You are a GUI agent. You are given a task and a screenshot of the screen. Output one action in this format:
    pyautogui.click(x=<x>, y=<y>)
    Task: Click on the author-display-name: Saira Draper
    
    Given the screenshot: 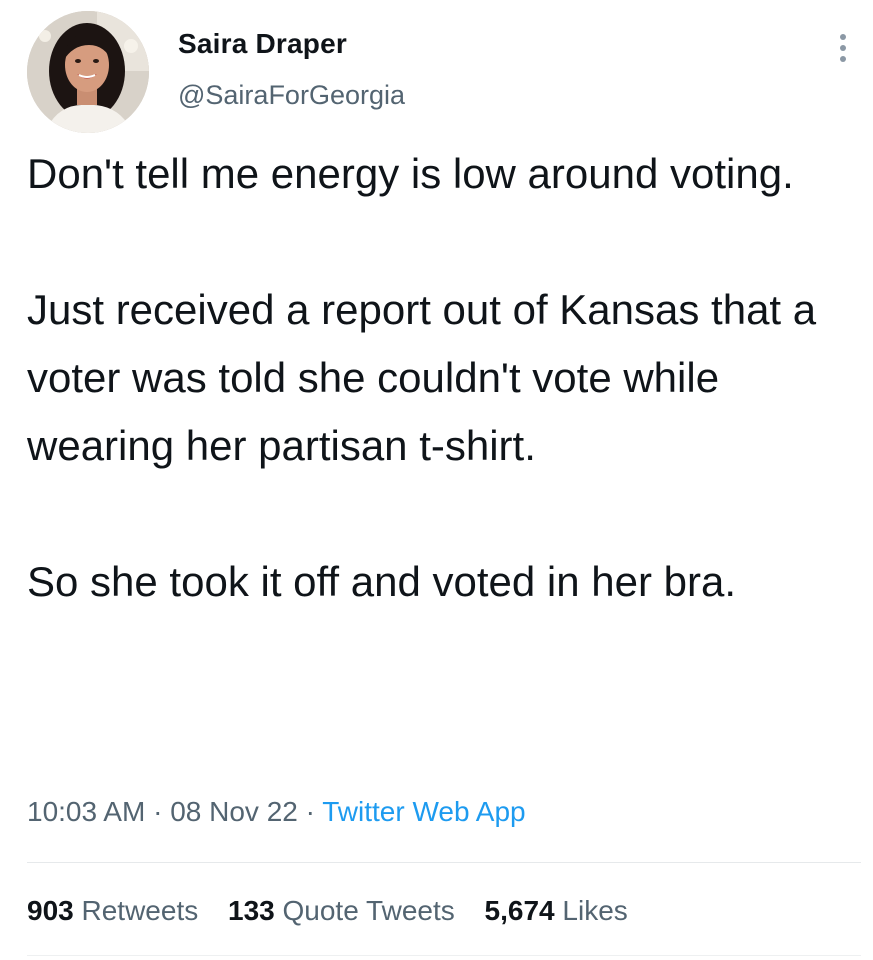 What is the action you would take?
    pyautogui.click(x=262, y=44)
    